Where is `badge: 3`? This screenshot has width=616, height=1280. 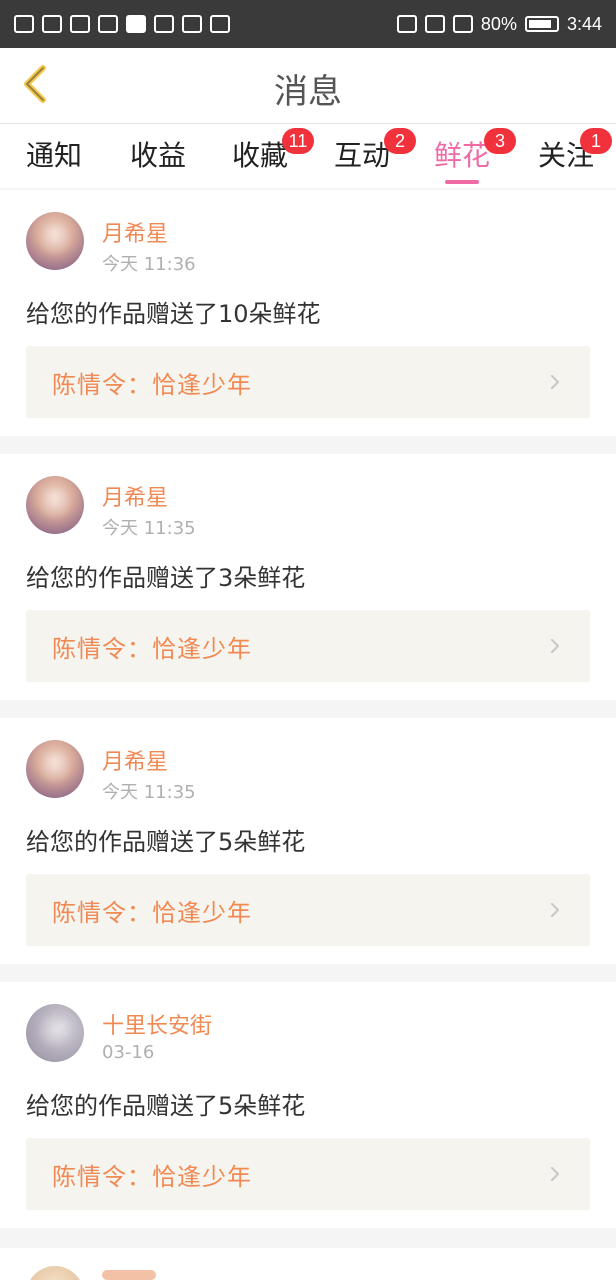
badge: 3 is located at coordinates (500, 141).